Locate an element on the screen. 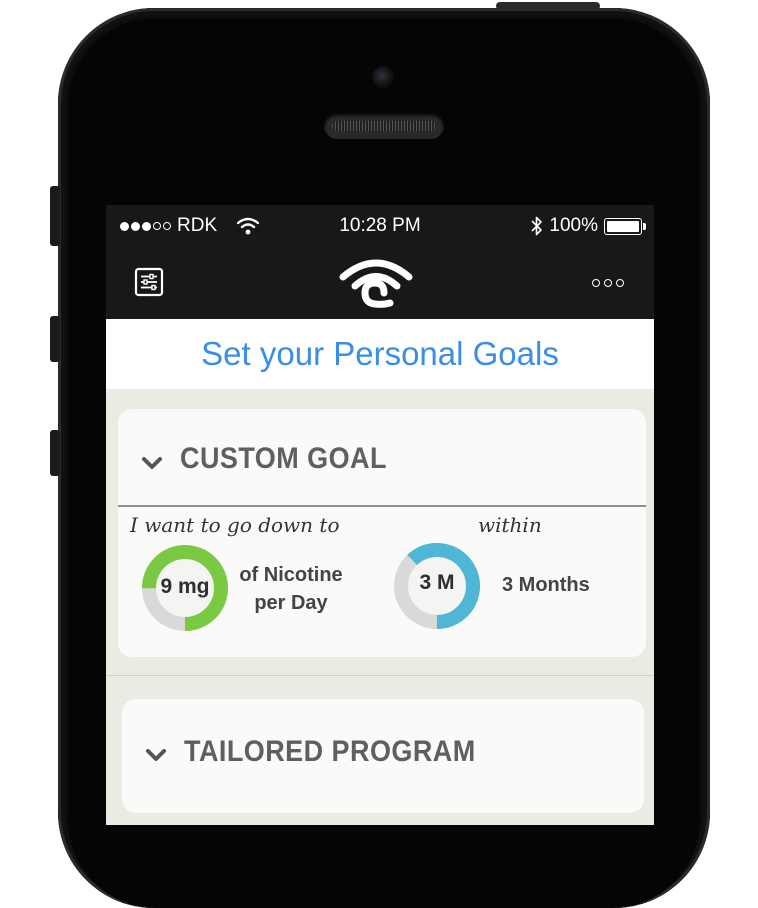 The image size is (758, 908). tailored-program-title: TAILORED PROGRAM is located at coordinates (330, 751).